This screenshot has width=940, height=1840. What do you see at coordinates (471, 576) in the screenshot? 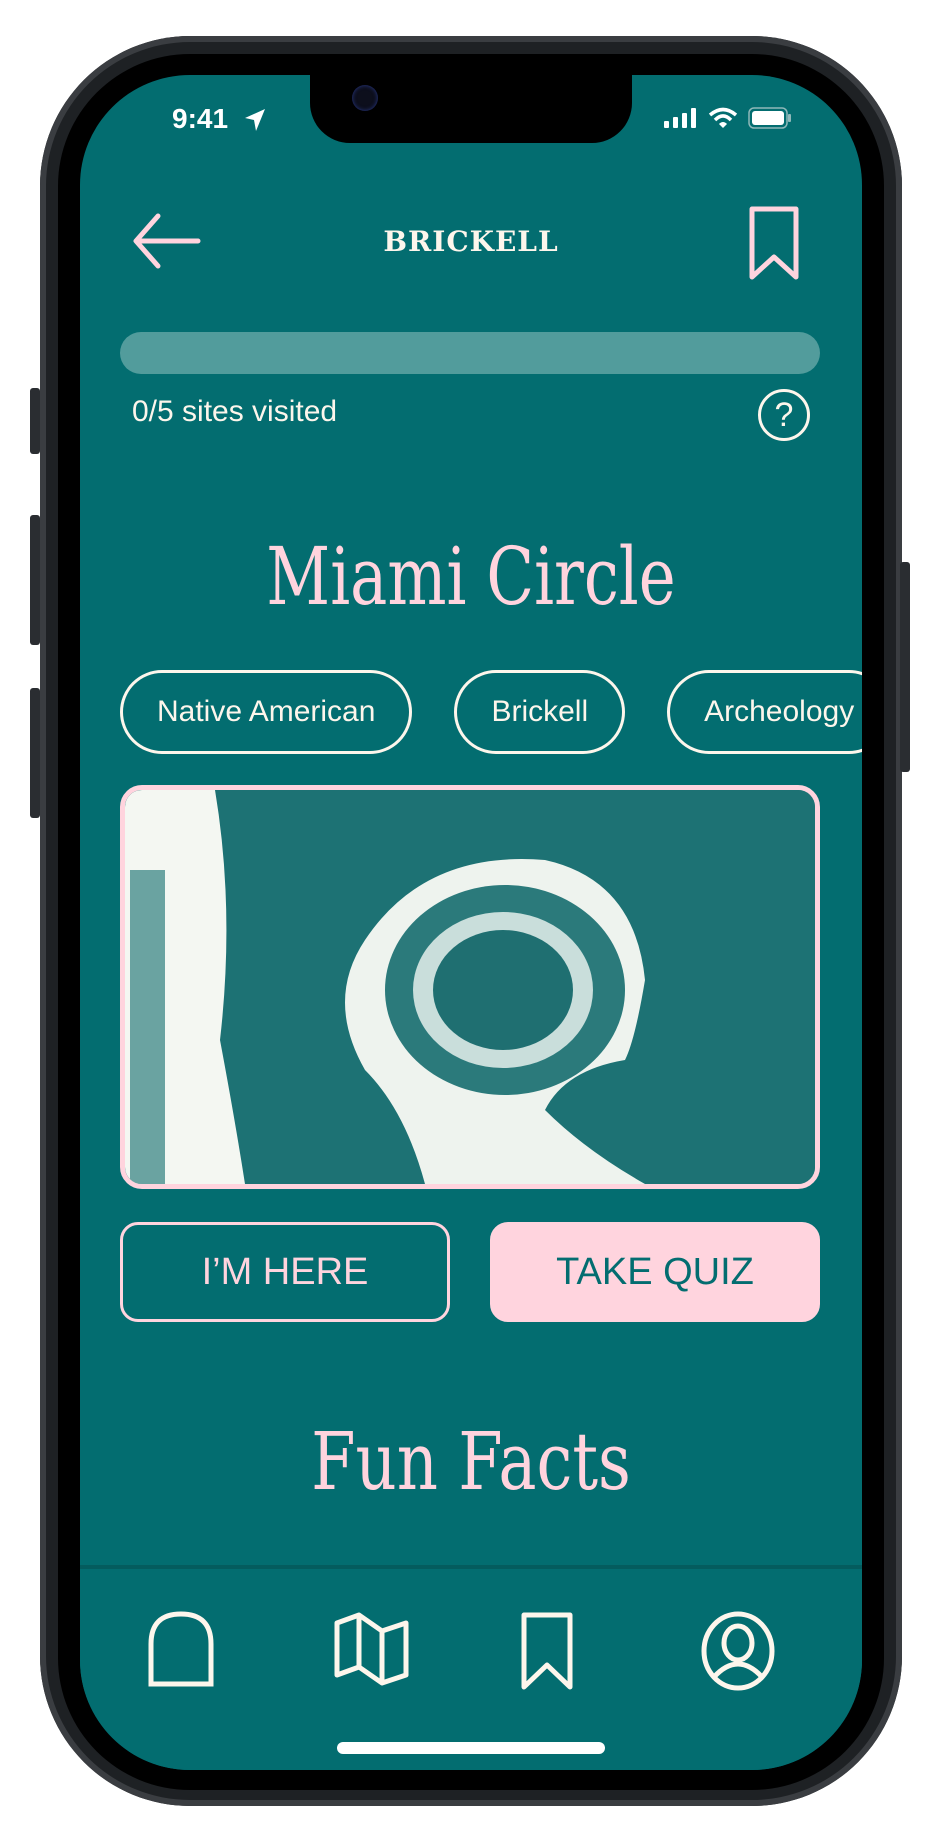
I see `site-title: Miami Circle` at bounding box center [471, 576].